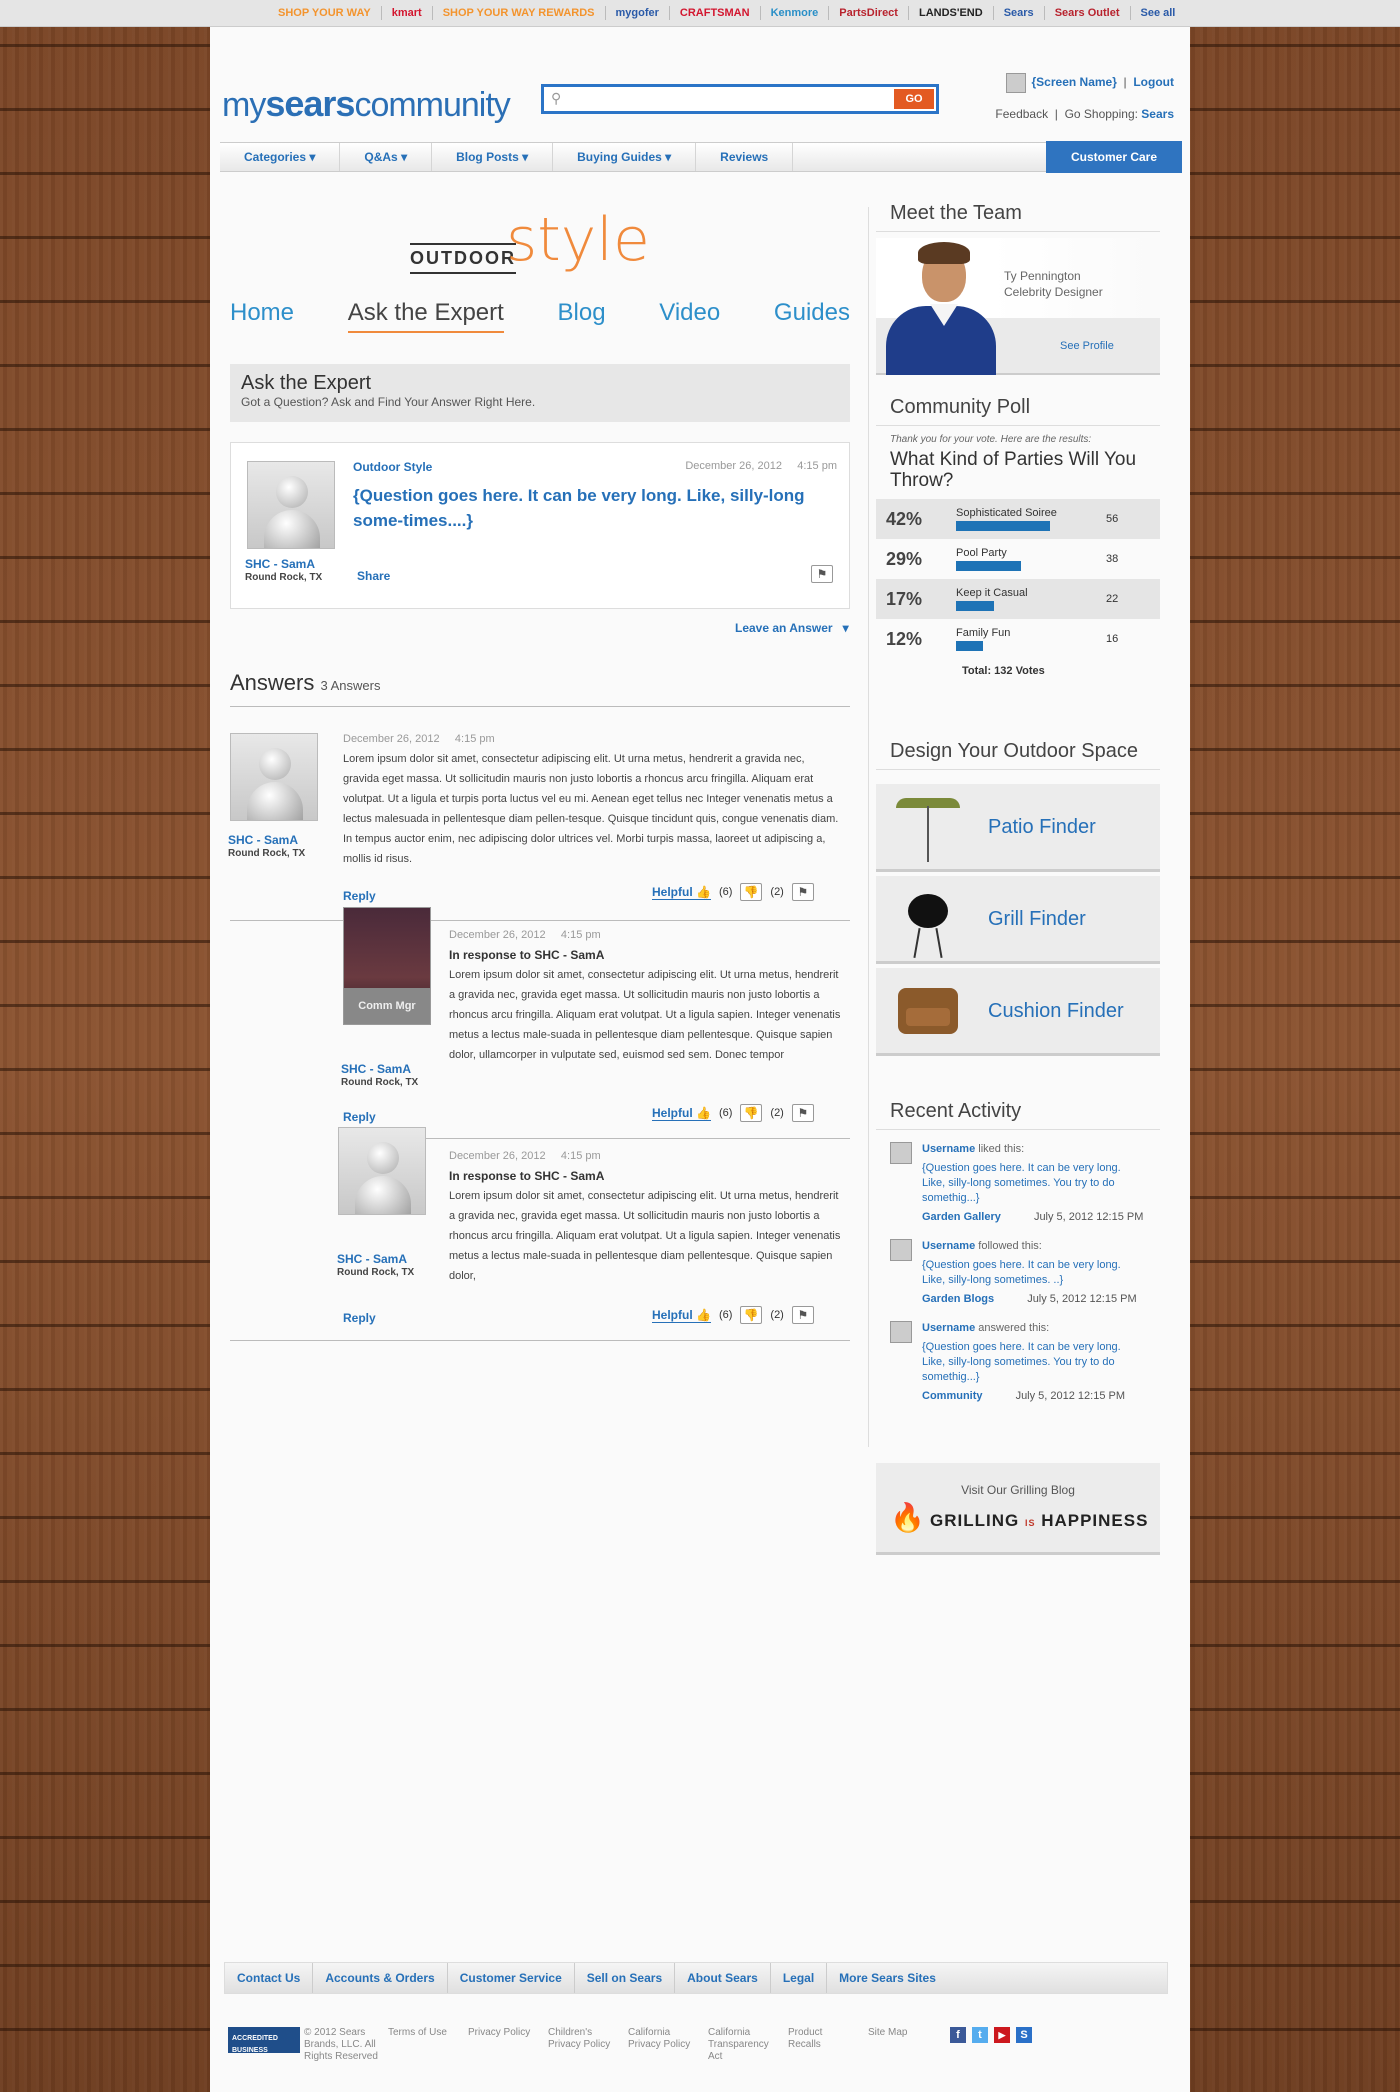  I want to click on logout-link: Logout, so click(1153, 82).